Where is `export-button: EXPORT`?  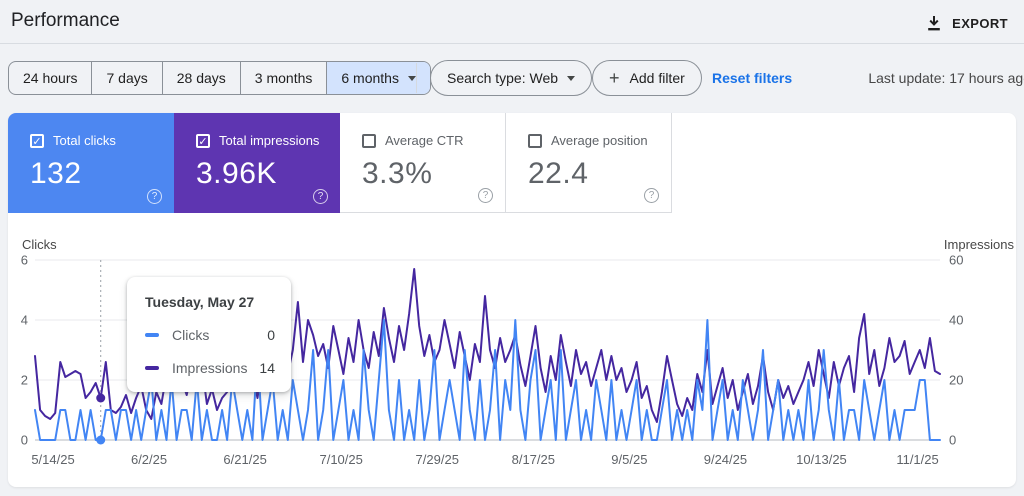
export-button: EXPORT is located at coordinates (966, 23).